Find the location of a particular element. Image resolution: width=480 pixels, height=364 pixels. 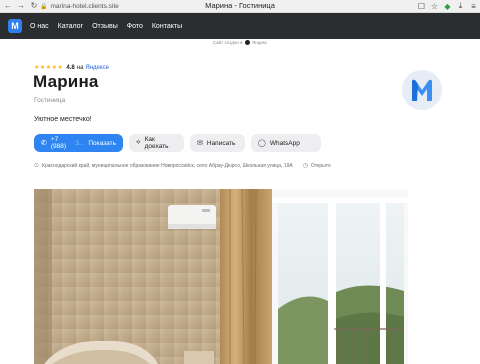

menu-icon: ≡ is located at coordinates (473, 6).